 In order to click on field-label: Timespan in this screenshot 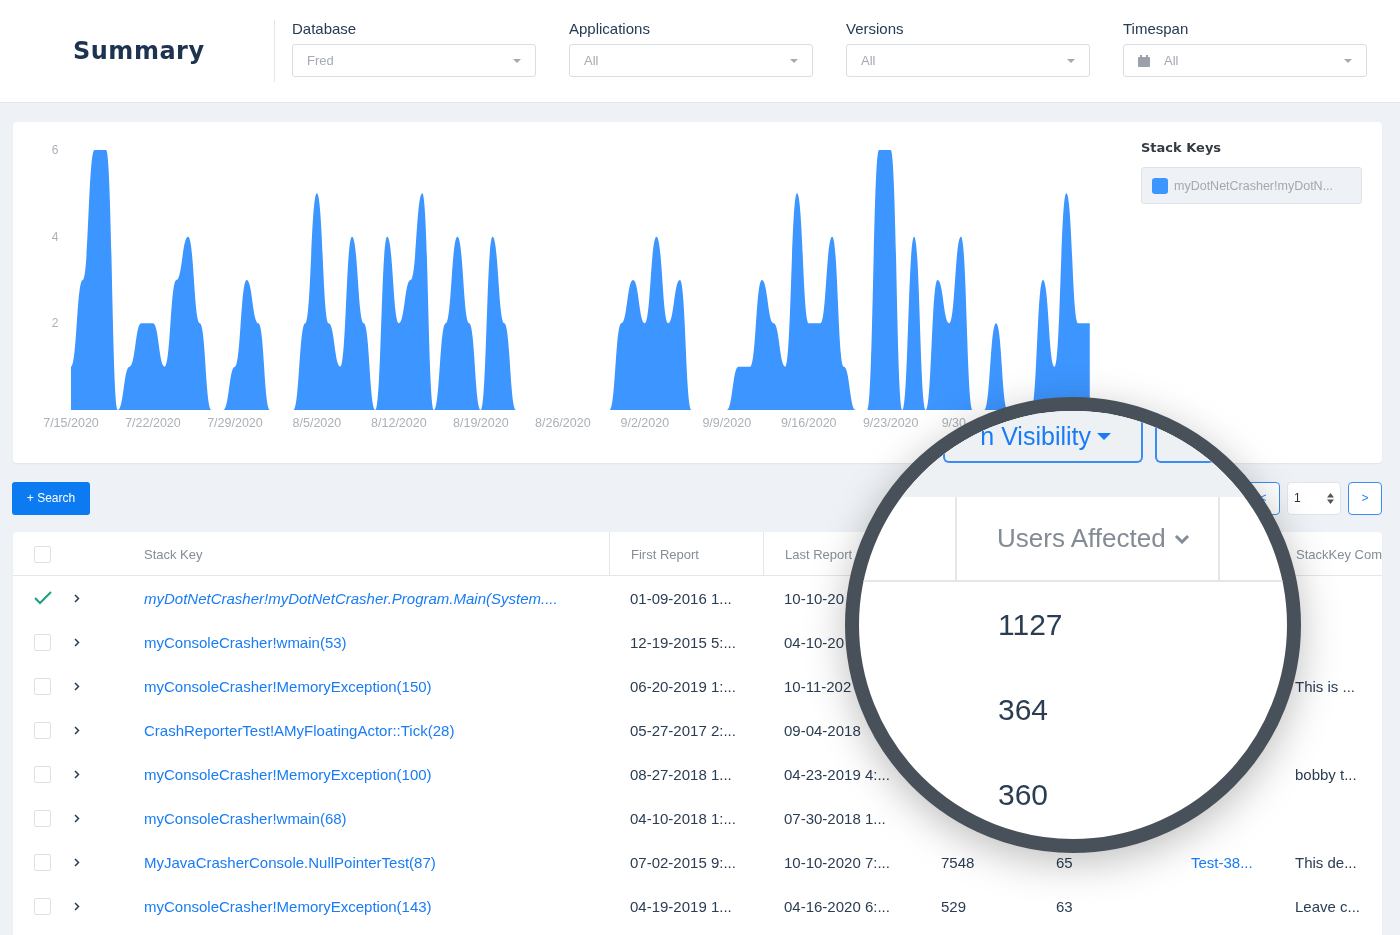, I will do `click(1156, 29)`.